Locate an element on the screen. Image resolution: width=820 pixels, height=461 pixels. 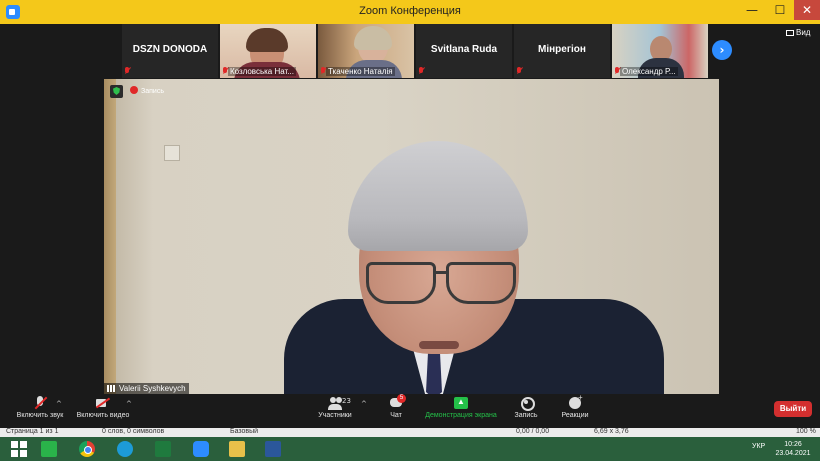
signal-strength-icon is located at coordinates (112, 388).